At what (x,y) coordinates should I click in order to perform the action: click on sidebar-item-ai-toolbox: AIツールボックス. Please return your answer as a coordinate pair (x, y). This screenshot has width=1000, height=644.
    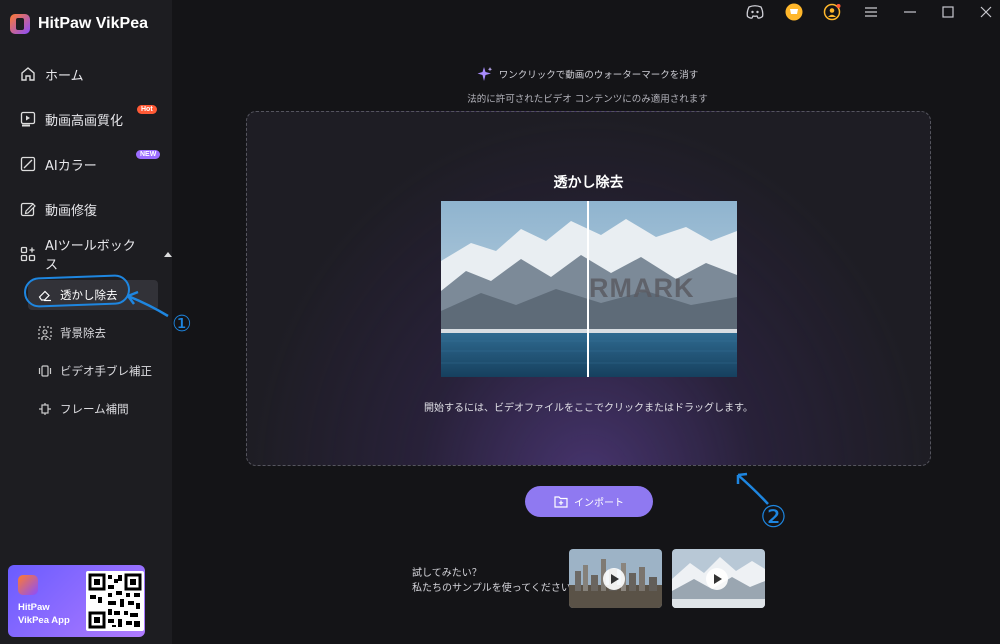
    Looking at the image, I should click on (86, 254).